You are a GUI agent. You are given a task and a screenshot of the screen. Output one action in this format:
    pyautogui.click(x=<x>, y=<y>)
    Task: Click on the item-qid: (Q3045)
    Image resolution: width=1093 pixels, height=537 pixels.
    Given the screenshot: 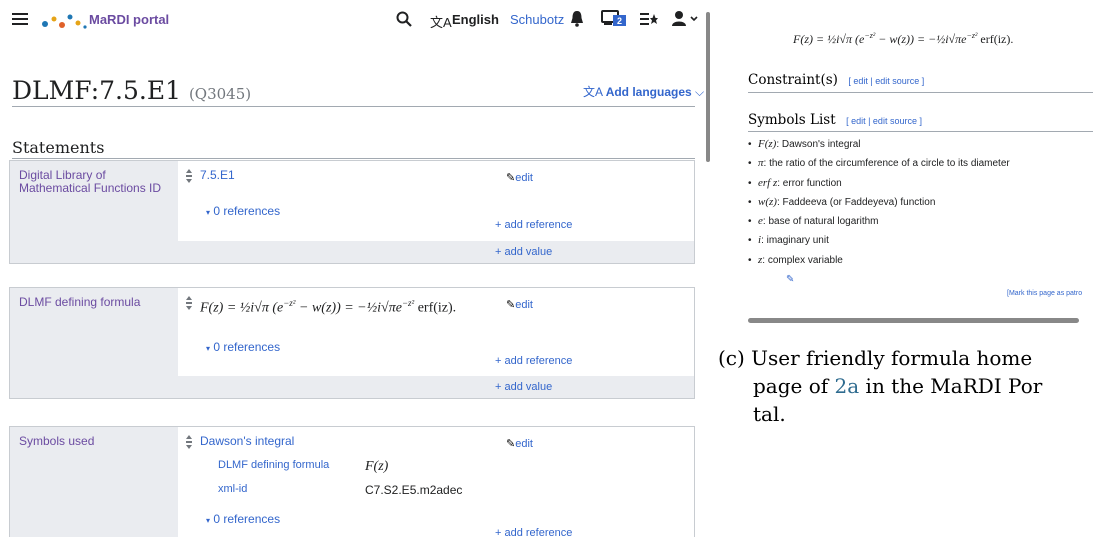 What is the action you would take?
    pyautogui.click(x=220, y=94)
    